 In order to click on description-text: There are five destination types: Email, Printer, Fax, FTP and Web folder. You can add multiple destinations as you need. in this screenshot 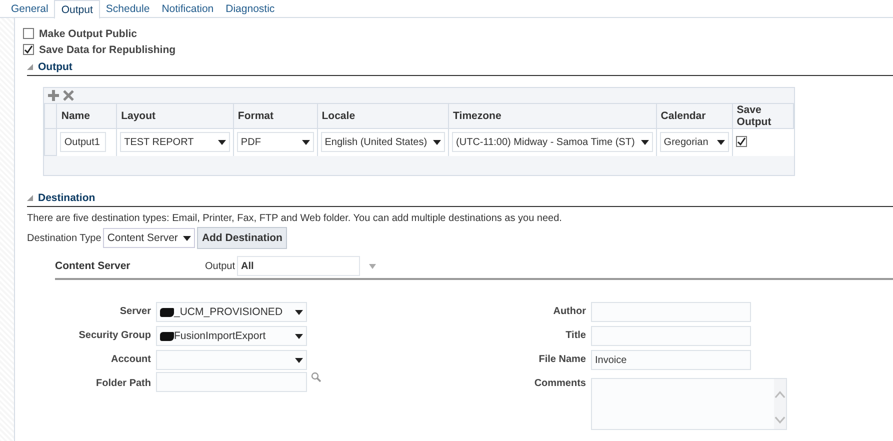, I will do `click(295, 218)`.